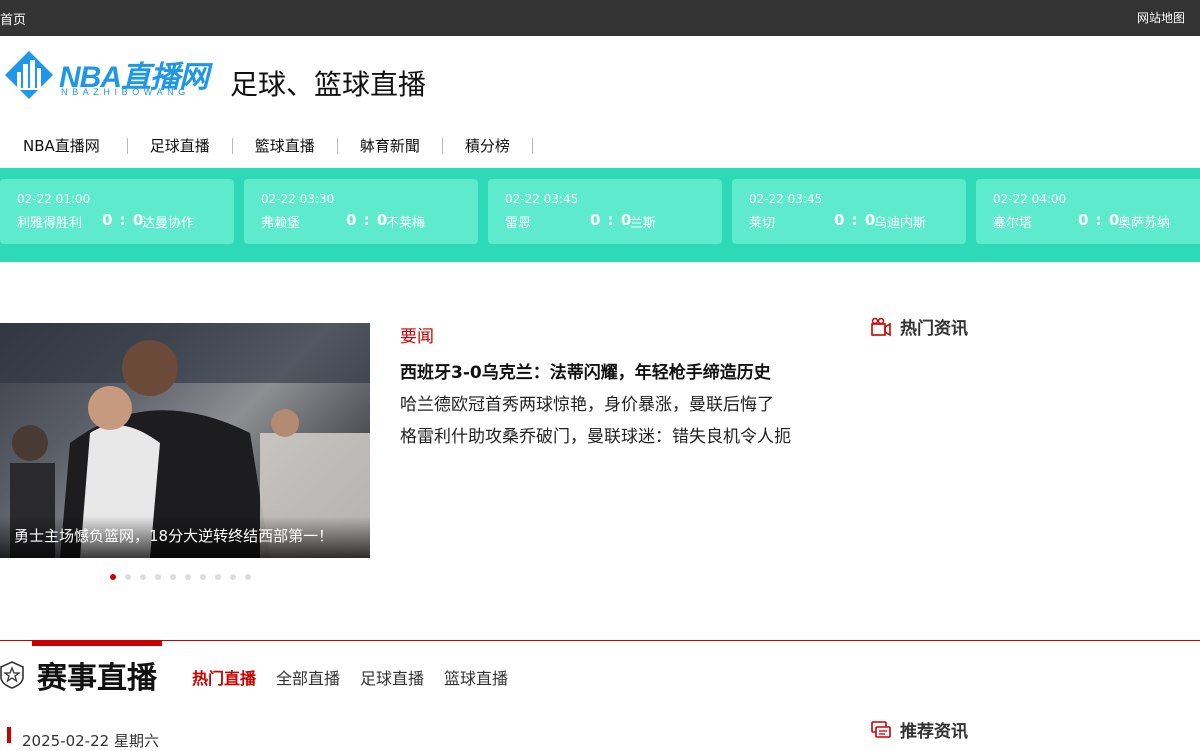 This screenshot has width=1200, height=751. What do you see at coordinates (600, 640) in the screenshot?
I see `section-divider` at bounding box center [600, 640].